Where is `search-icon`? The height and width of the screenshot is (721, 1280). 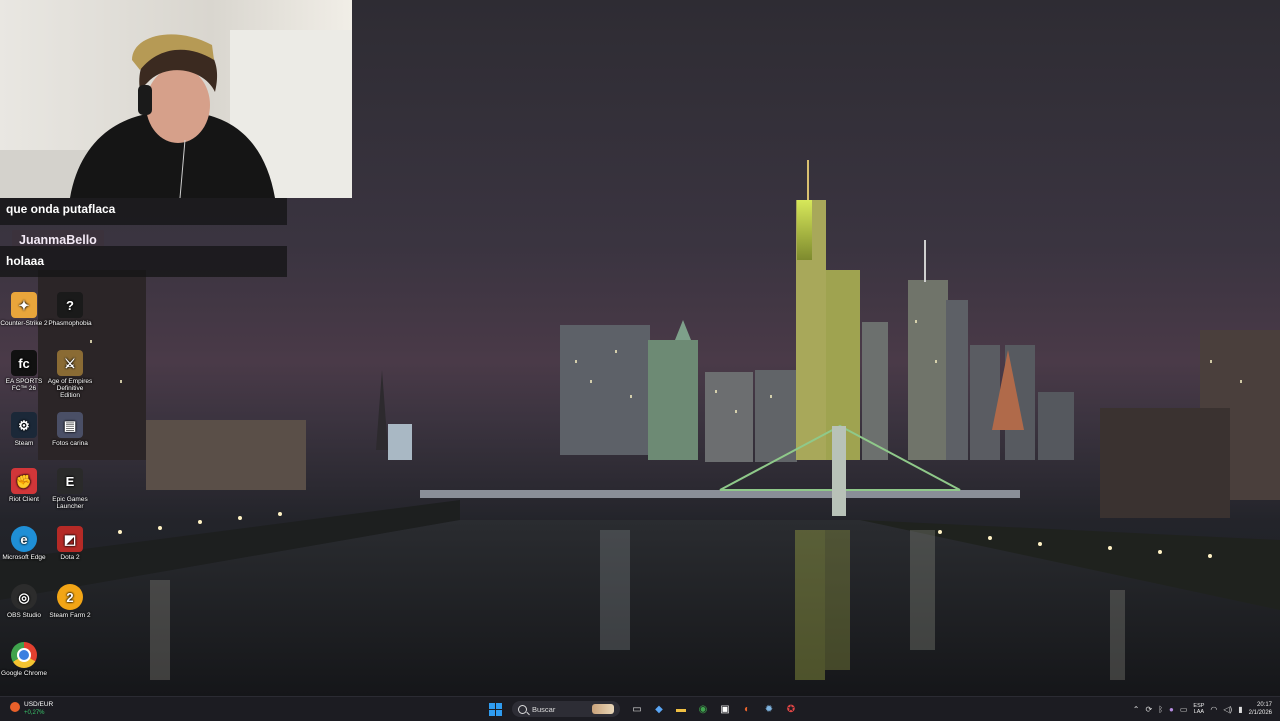
search-icon is located at coordinates (522, 709).